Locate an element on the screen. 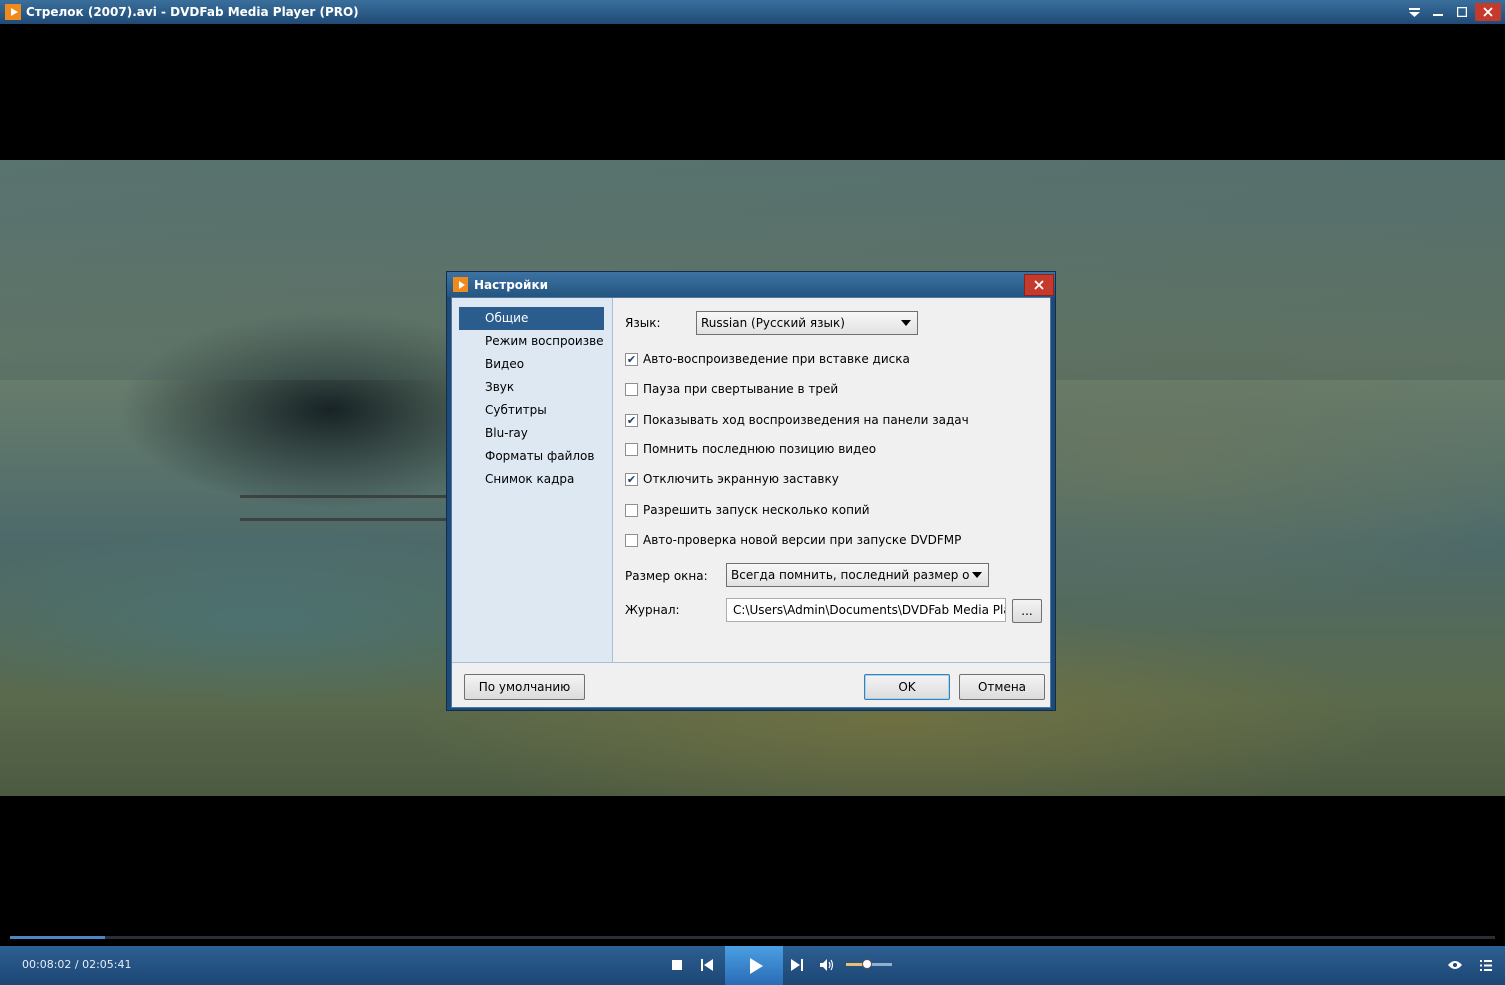  playback-time: 00:08:02 / 02:05:41 is located at coordinates (77, 964).